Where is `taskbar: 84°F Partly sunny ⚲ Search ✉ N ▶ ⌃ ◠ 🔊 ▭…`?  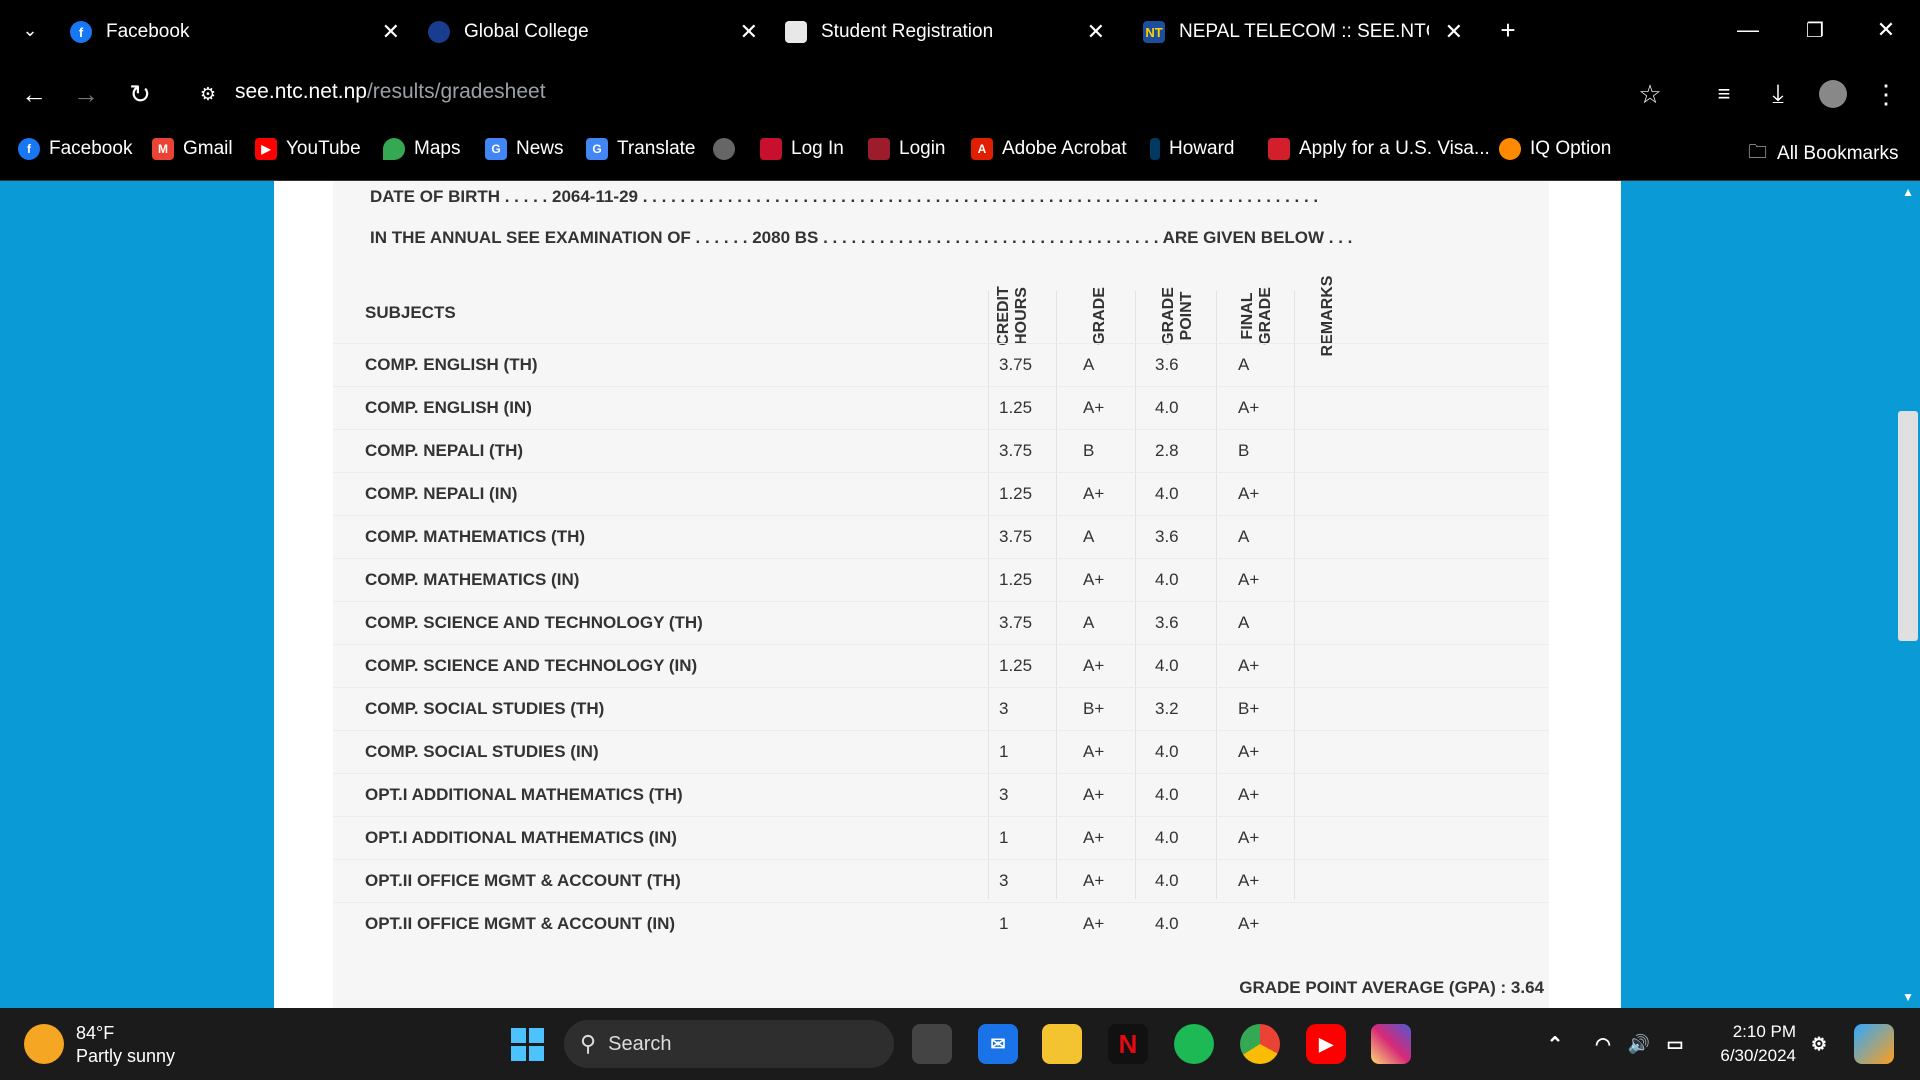
taskbar: 84°F Partly sunny ⚲ Search ✉ N ▶ ⌃ ◠ 🔊 ▭… is located at coordinates (960, 1044).